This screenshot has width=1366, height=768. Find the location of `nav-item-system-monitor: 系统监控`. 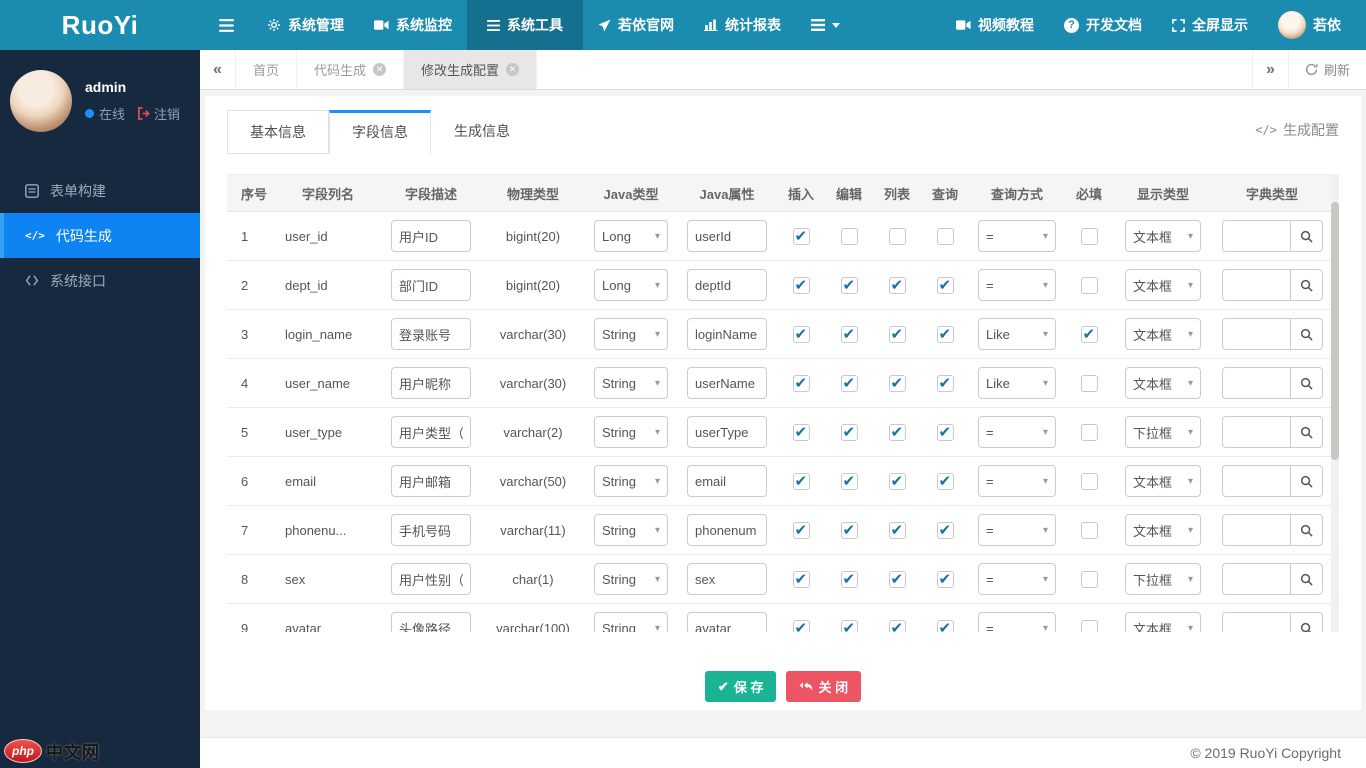

nav-item-system-monitor: 系统监控 is located at coordinates (413, 25).